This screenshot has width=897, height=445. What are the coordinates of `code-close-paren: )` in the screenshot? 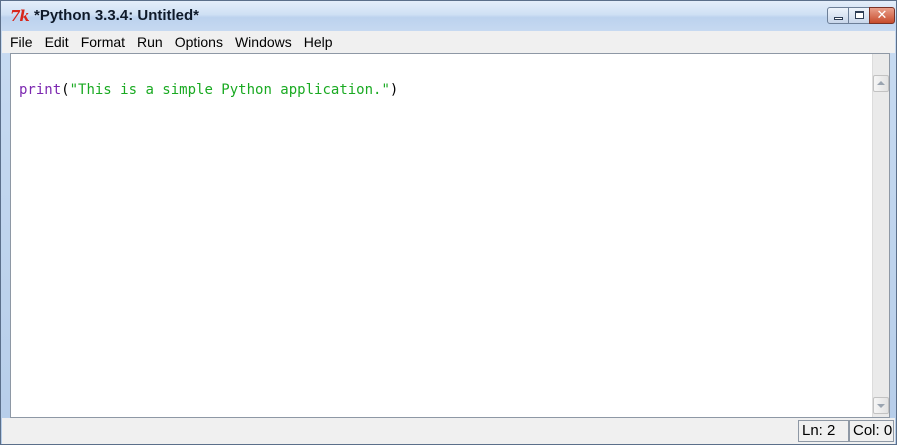 It's located at (394, 90).